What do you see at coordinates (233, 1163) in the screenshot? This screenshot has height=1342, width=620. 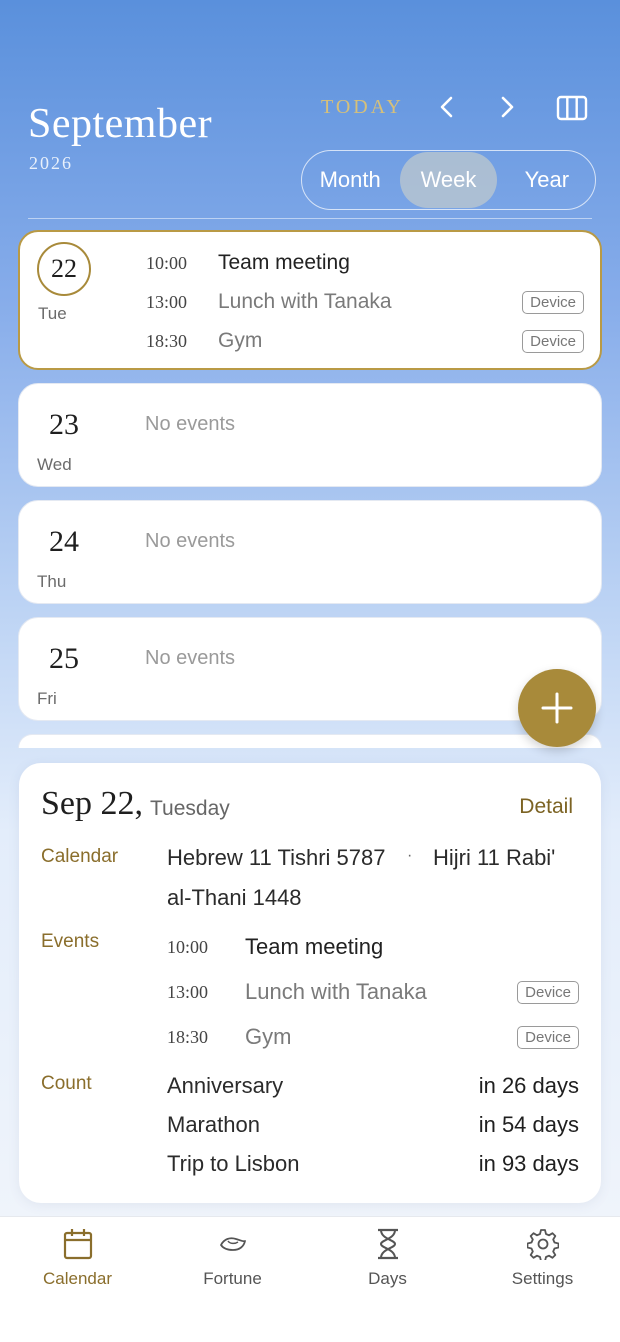 I see `countdown-name: Trip to Lisbon` at bounding box center [233, 1163].